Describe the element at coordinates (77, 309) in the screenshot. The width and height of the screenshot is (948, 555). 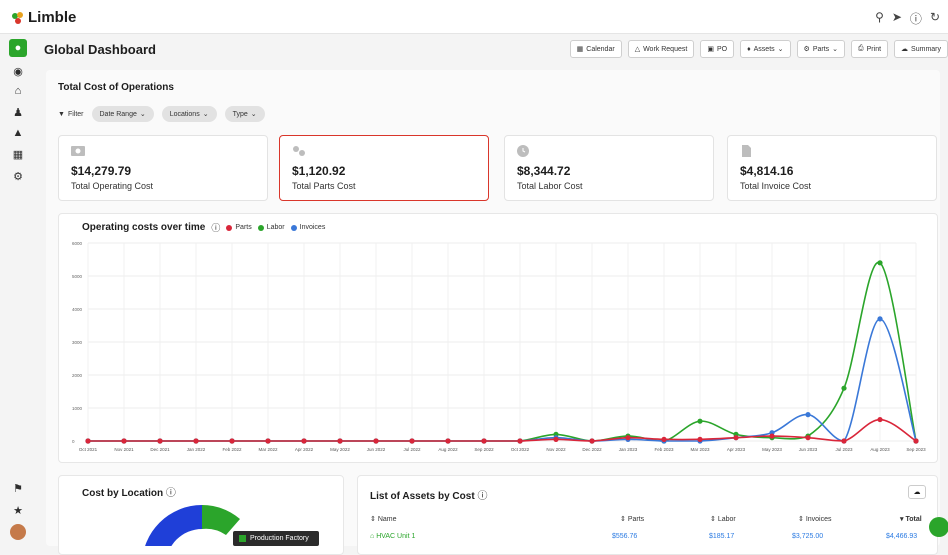
I see `y-tick-label: 4000` at that location.